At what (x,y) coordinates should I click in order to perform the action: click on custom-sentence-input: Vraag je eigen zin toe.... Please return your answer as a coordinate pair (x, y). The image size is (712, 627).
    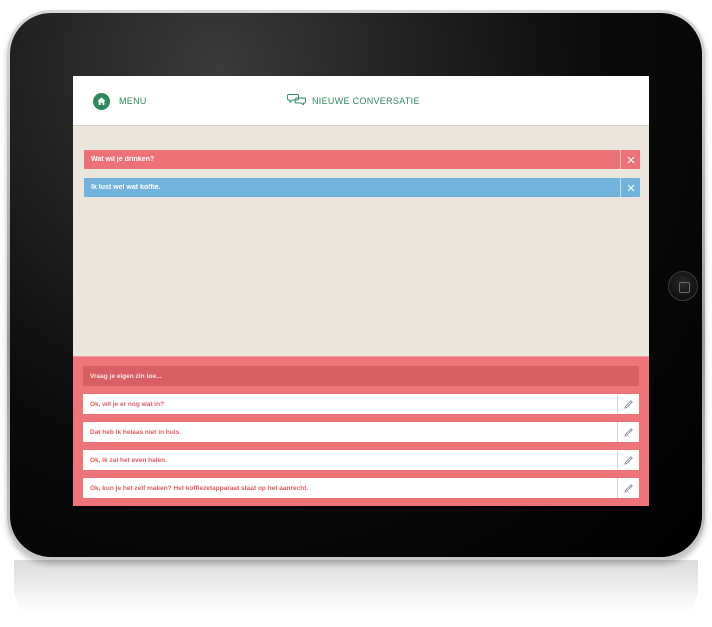
    Looking at the image, I should click on (361, 376).